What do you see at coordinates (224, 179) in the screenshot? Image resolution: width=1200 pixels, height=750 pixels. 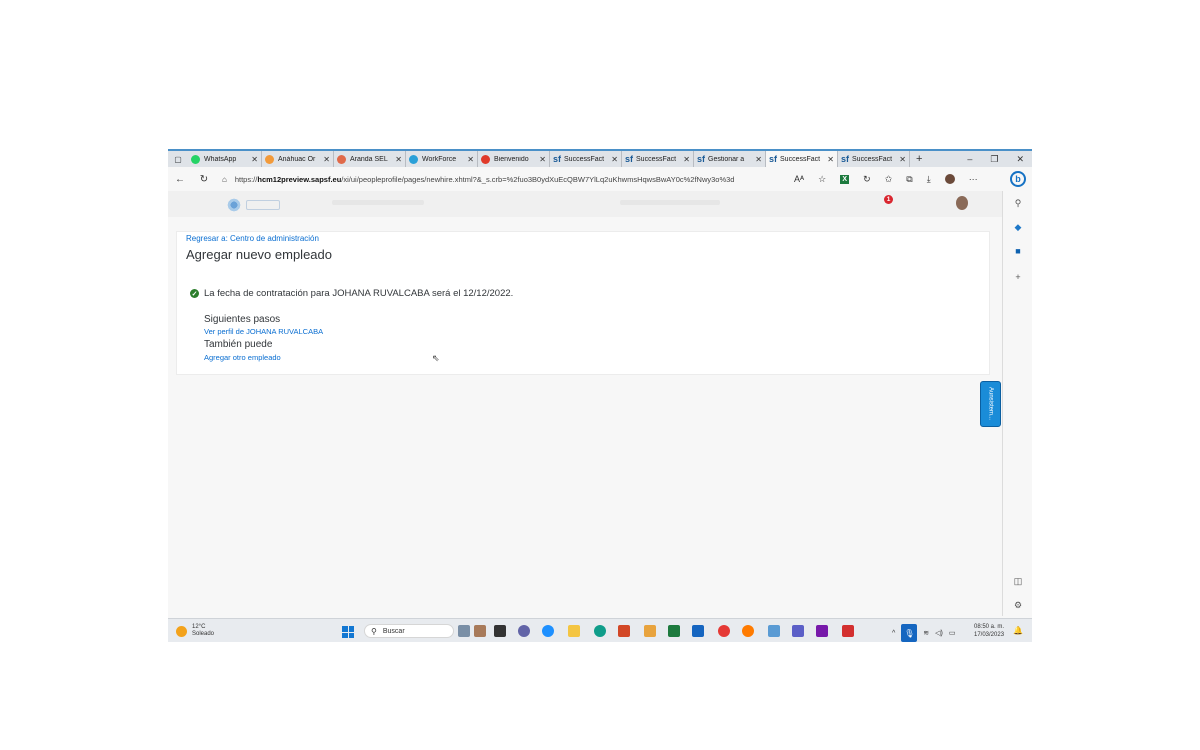 I see `site-info-icon: ⌂` at bounding box center [224, 179].